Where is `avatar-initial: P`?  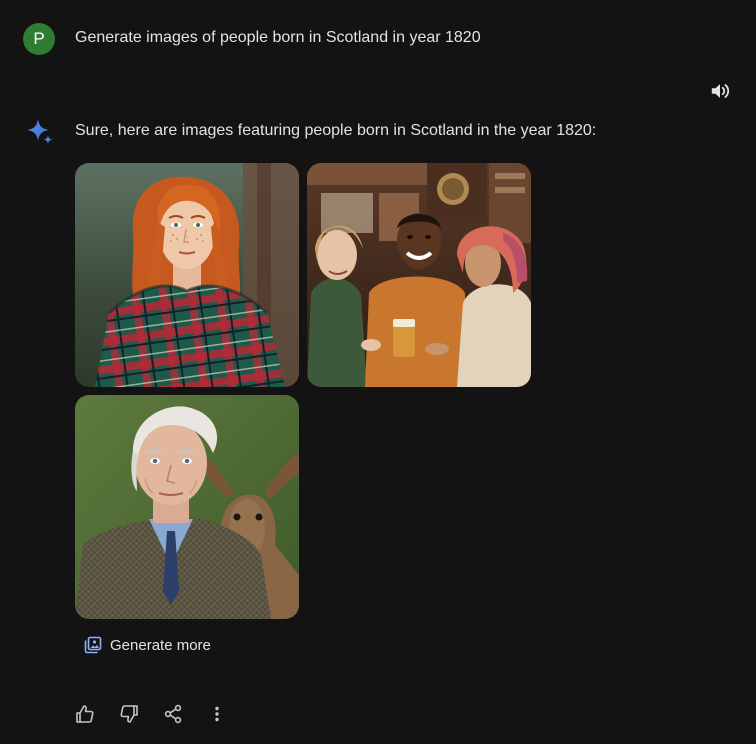 avatar-initial: P is located at coordinates (39, 38).